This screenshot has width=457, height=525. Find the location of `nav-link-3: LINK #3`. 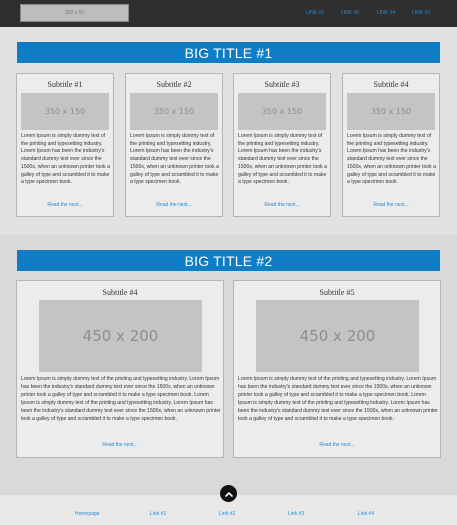

nav-link-3: LINK #3 is located at coordinates (421, 13).